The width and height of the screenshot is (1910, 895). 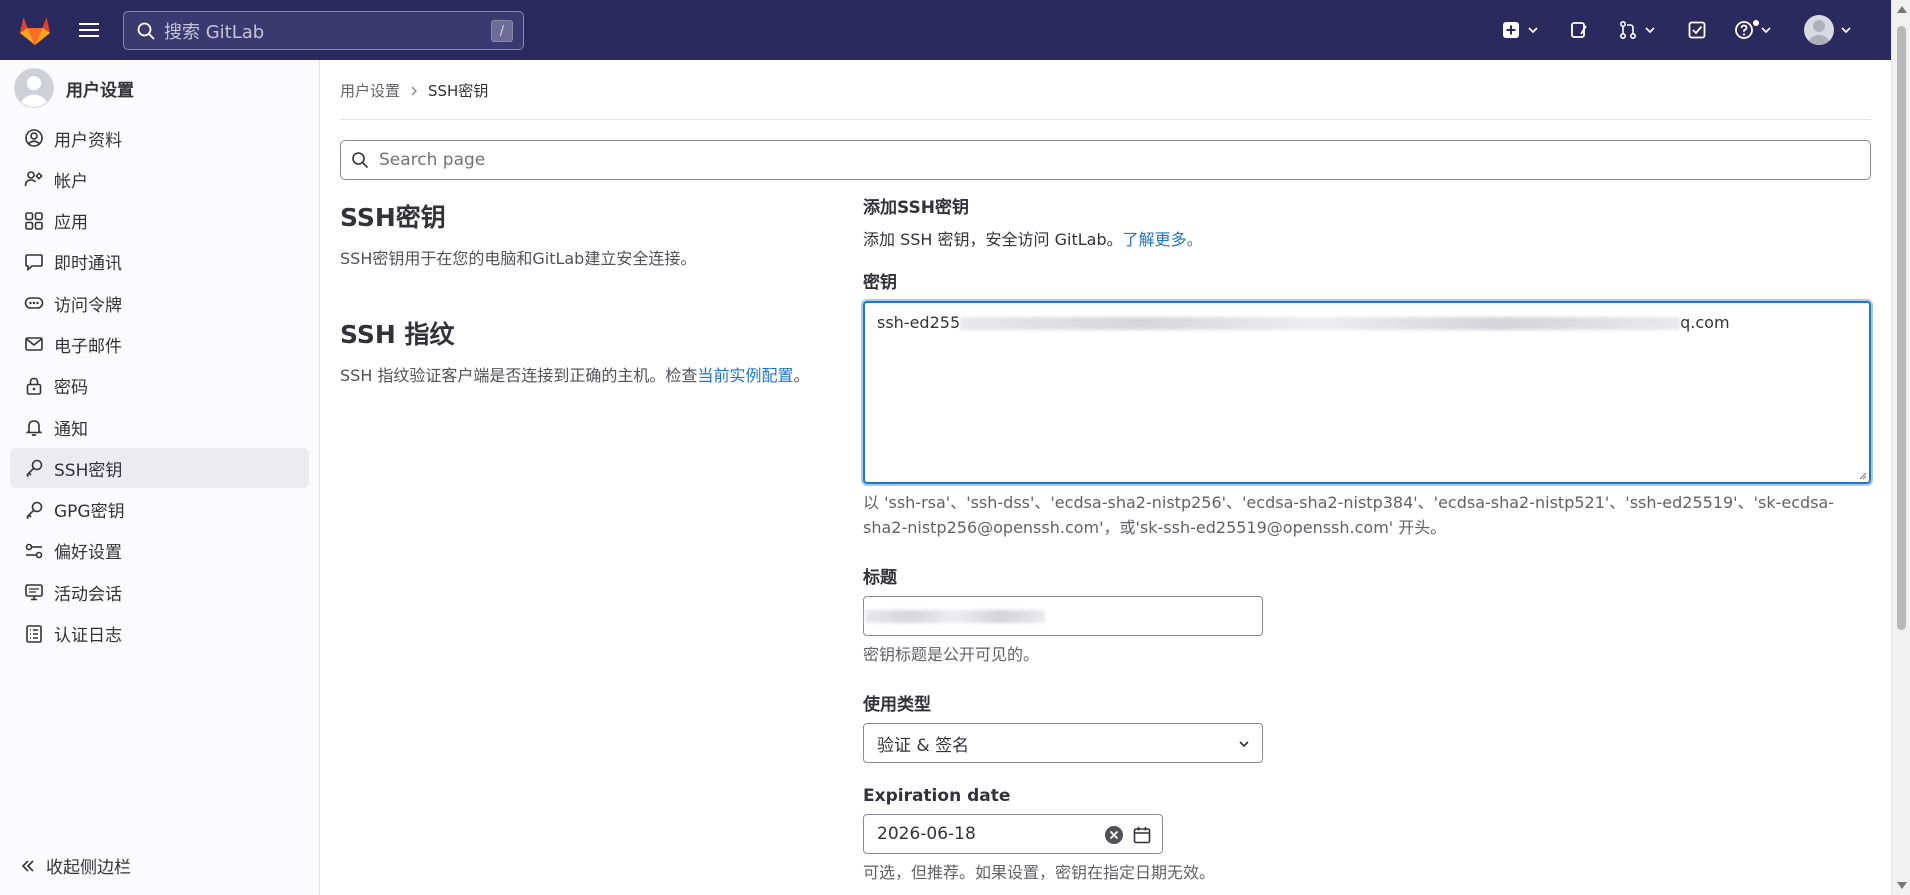 What do you see at coordinates (27, 865) in the screenshot?
I see `double-chevron-left-icon` at bounding box center [27, 865].